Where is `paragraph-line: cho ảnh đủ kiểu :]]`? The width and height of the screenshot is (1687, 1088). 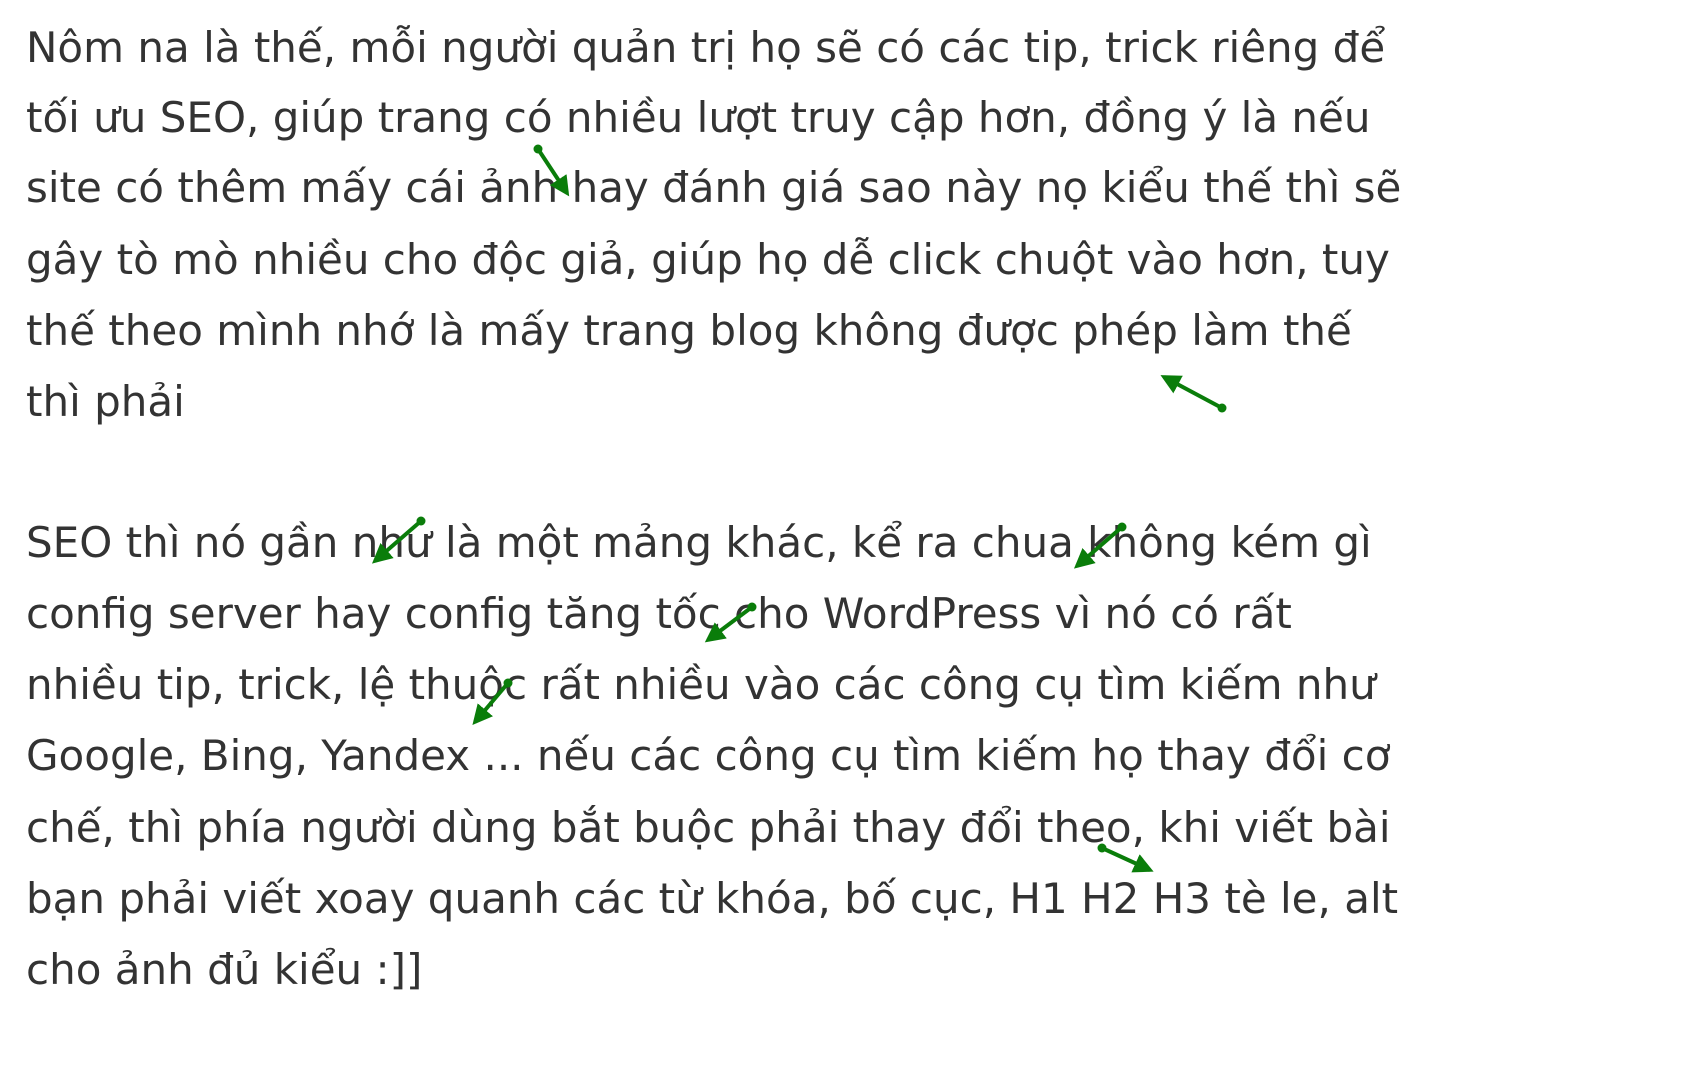
paragraph-line: cho ảnh đủ kiểu :]] is located at coordinates (224, 969).